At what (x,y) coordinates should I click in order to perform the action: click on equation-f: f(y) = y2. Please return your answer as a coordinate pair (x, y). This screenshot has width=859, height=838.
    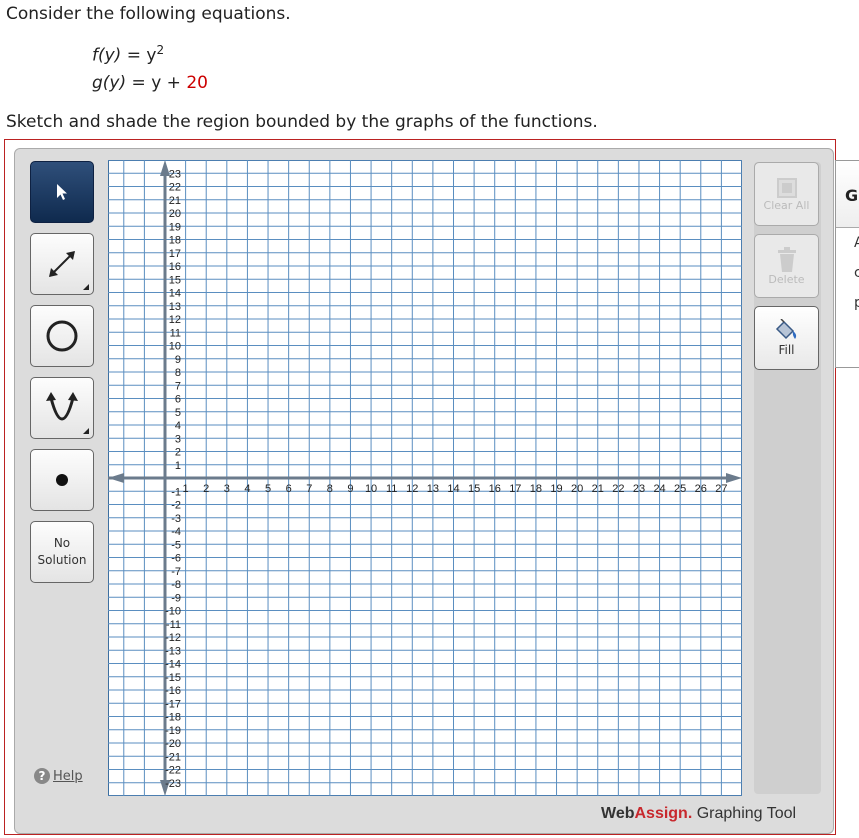
    Looking at the image, I should click on (128, 54).